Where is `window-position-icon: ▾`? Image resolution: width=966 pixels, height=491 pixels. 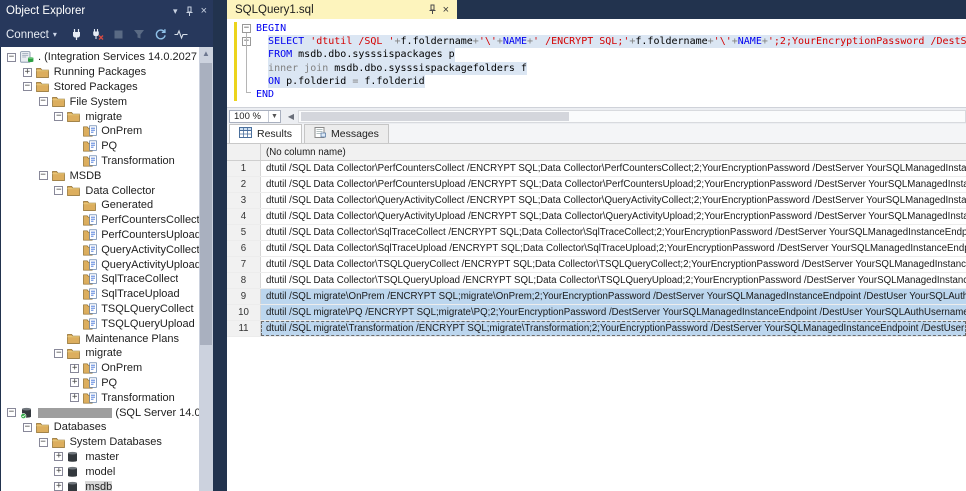 window-position-icon: ▾ is located at coordinates (175, 11).